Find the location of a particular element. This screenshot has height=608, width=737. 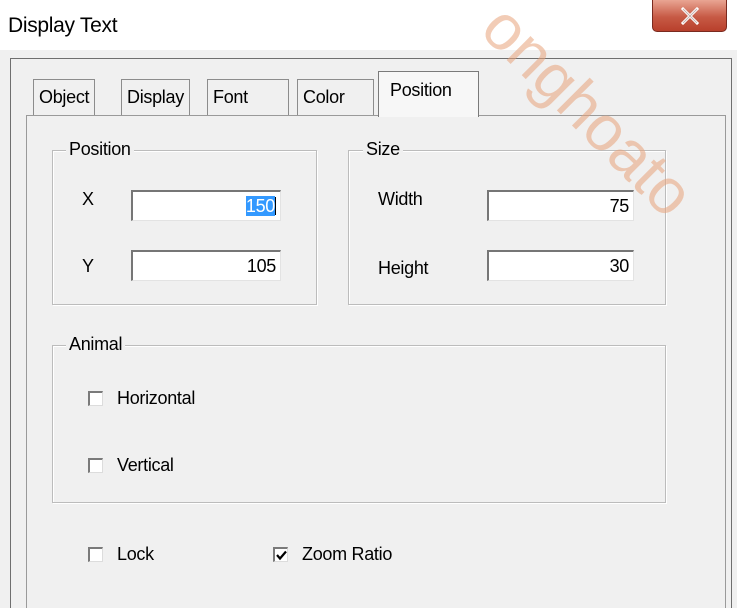

animal-group-legend: Animal is located at coordinates (96, 344).